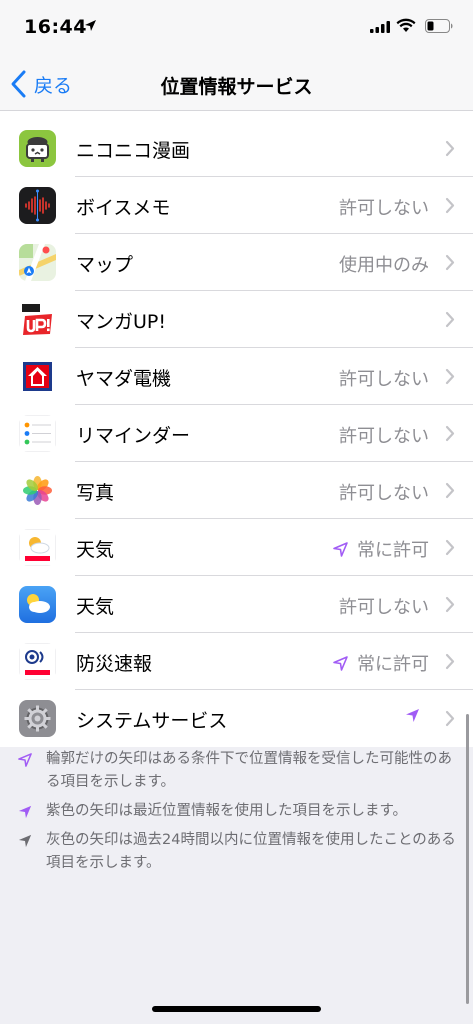  I want to click on battery-icon, so click(439, 26).